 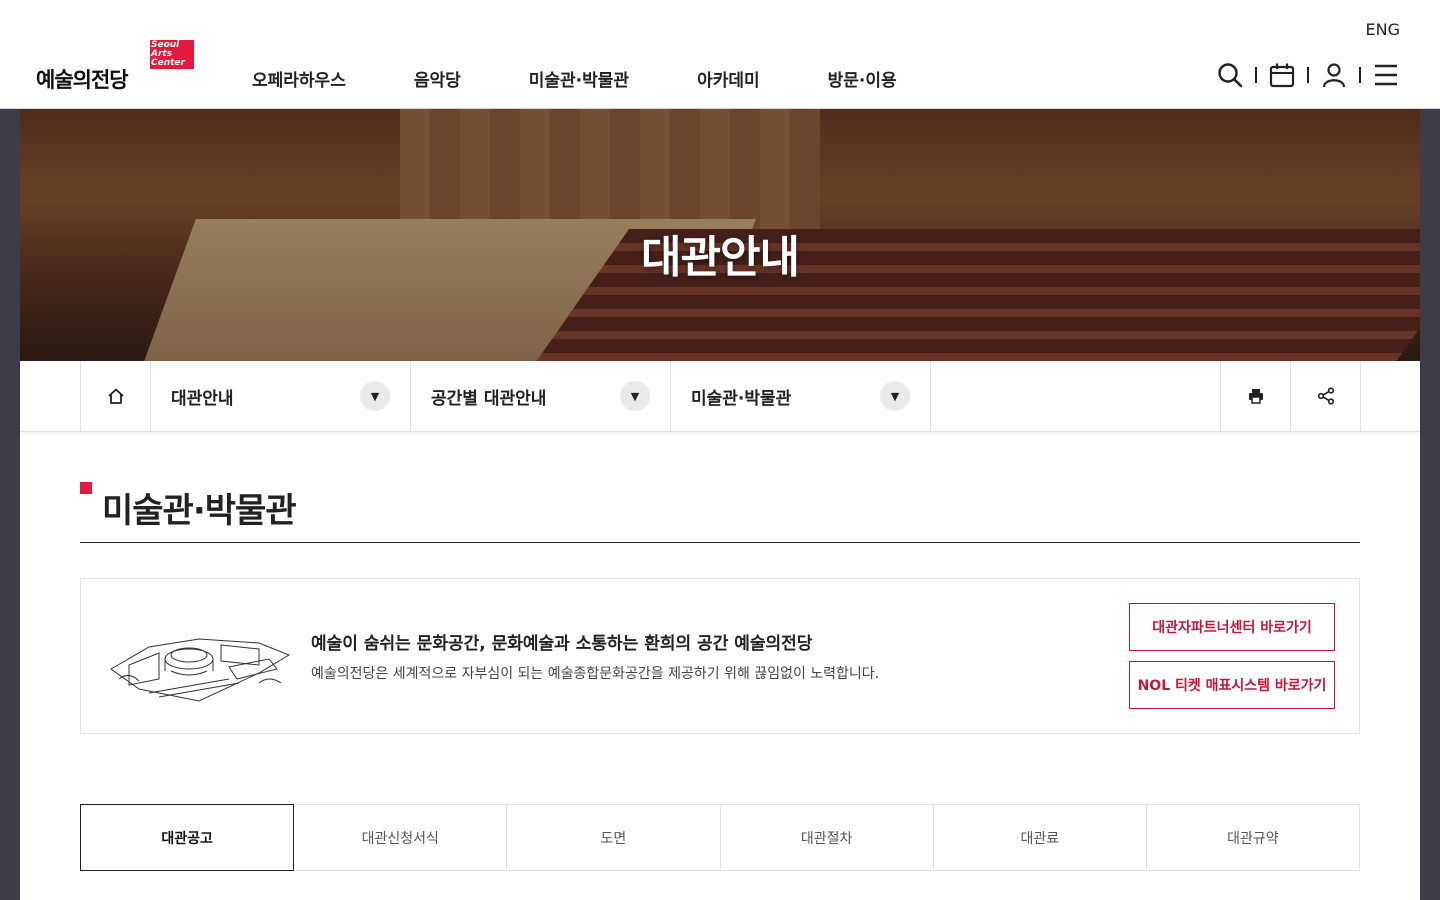 I want to click on building-illustration, so click(x=200, y=670).